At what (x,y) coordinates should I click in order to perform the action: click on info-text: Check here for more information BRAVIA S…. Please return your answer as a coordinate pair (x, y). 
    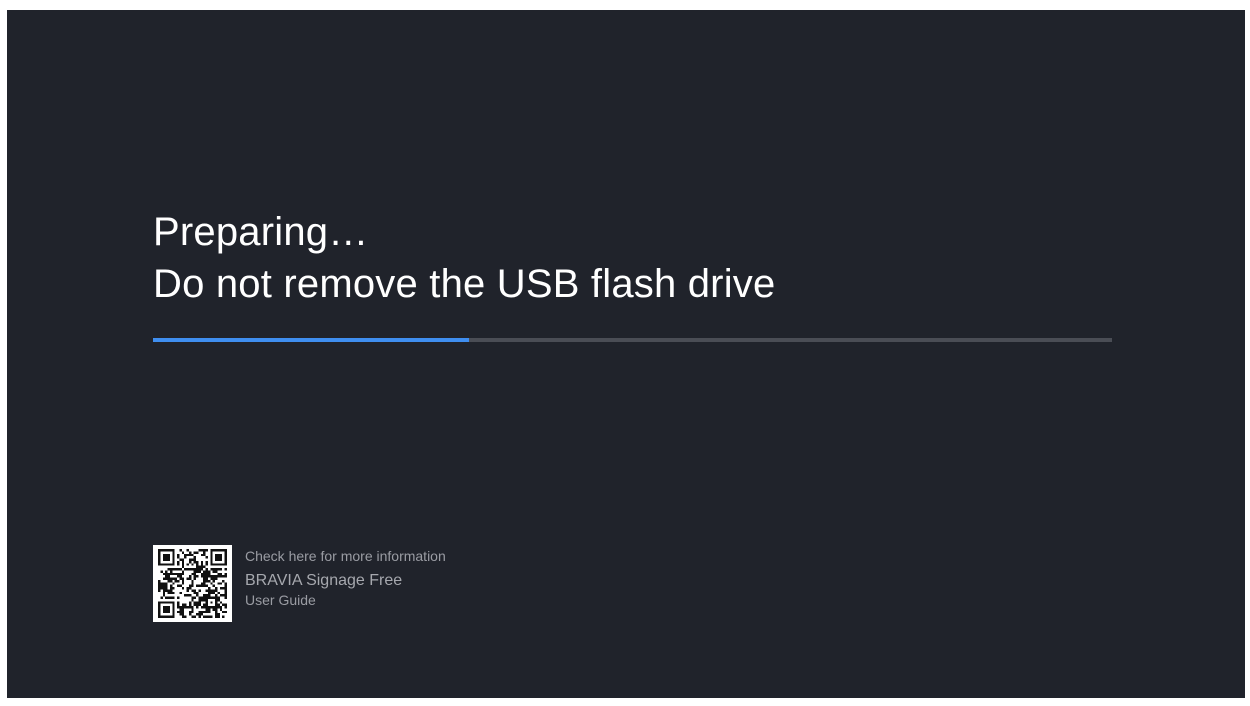
    Looking at the image, I should click on (345, 578).